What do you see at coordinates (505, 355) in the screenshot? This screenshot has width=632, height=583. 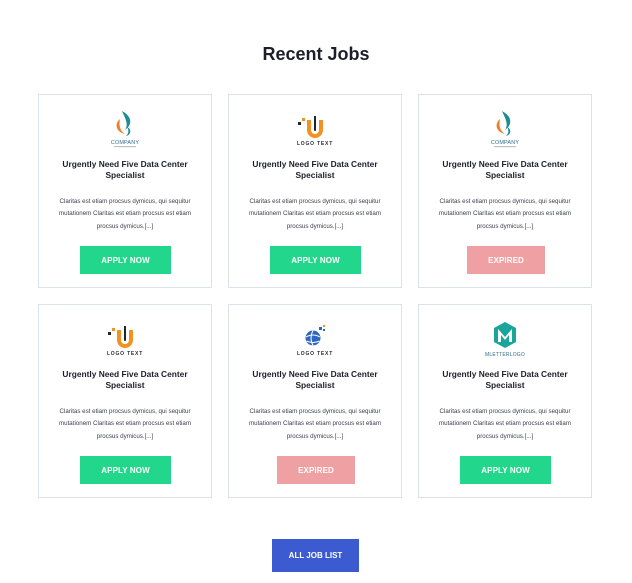 I see `svg-text: MLETTERLOGO` at bounding box center [505, 355].